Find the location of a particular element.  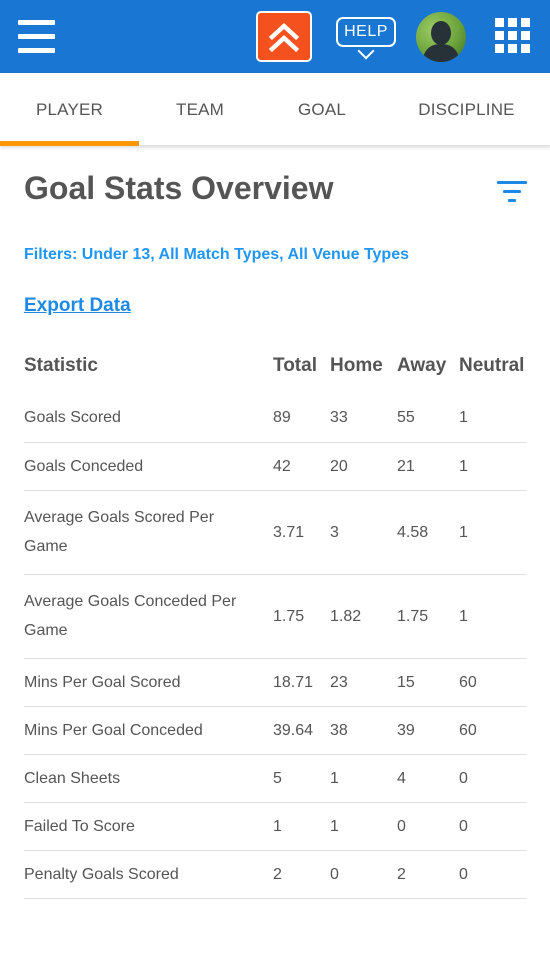

away-value: 1.75 is located at coordinates (428, 616).